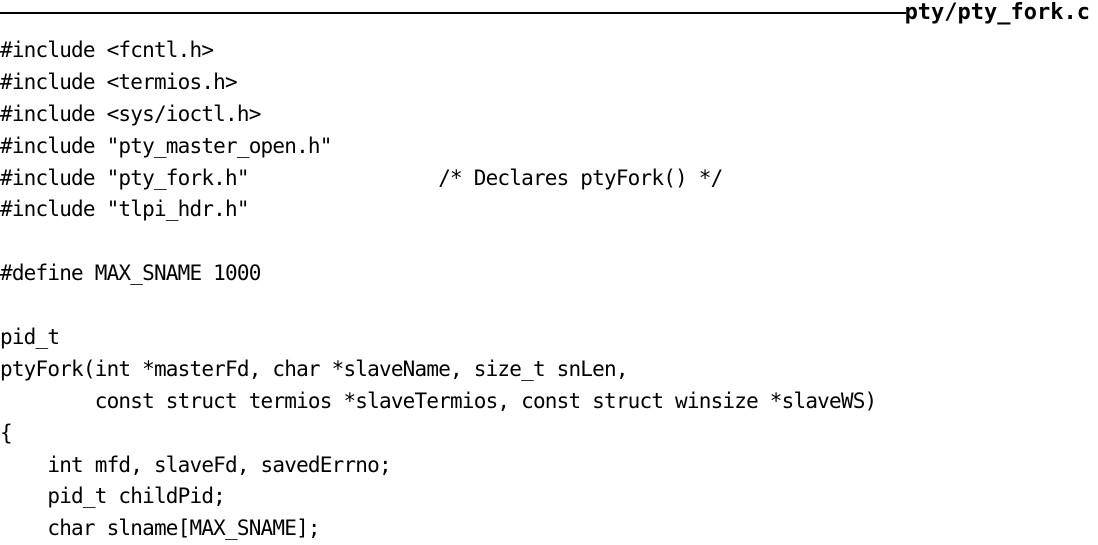 The height and width of the screenshot is (545, 1098). I want to click on code-line: #include <termios.h>, so click(119, 81).